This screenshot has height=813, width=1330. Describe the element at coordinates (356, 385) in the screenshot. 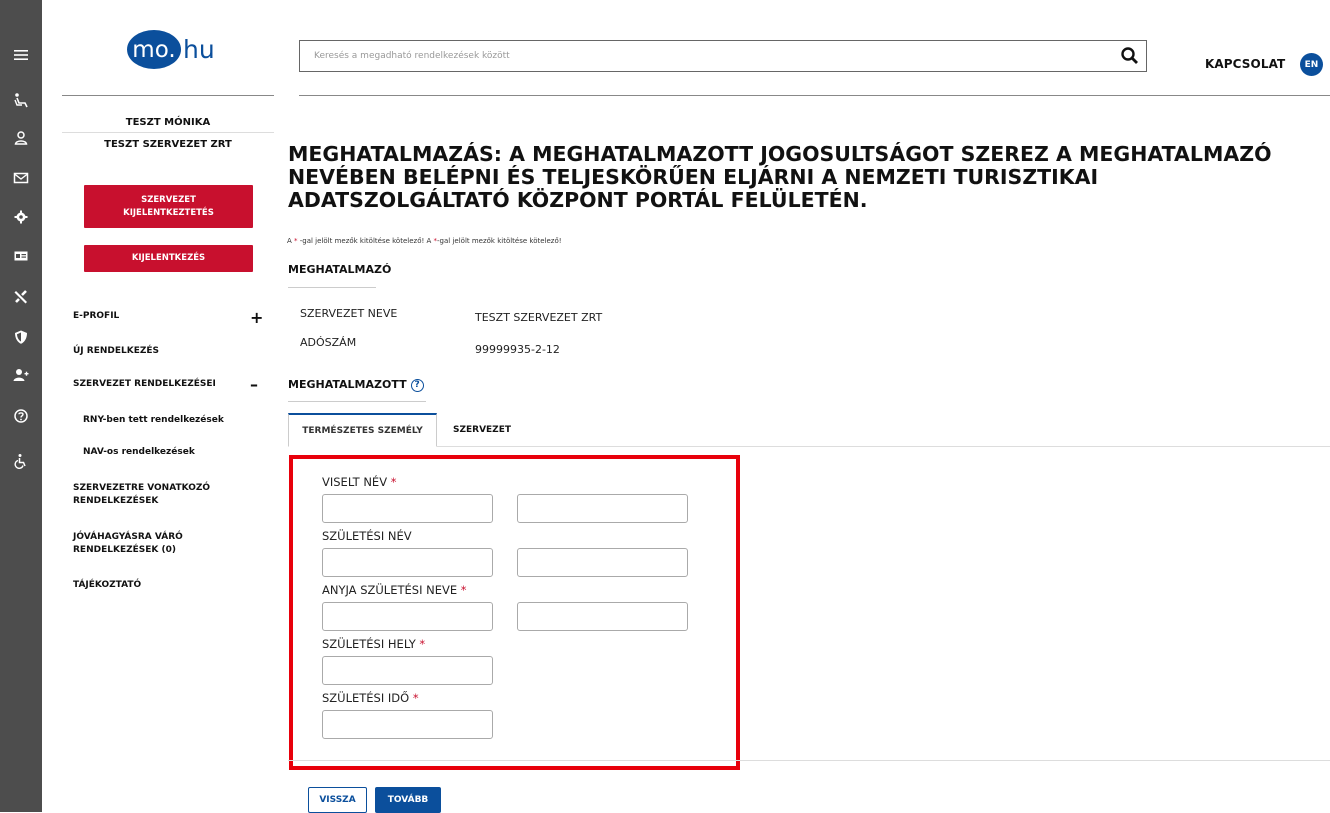

I see `agent-heading: MEGHATALMAZOTT?` at that location.